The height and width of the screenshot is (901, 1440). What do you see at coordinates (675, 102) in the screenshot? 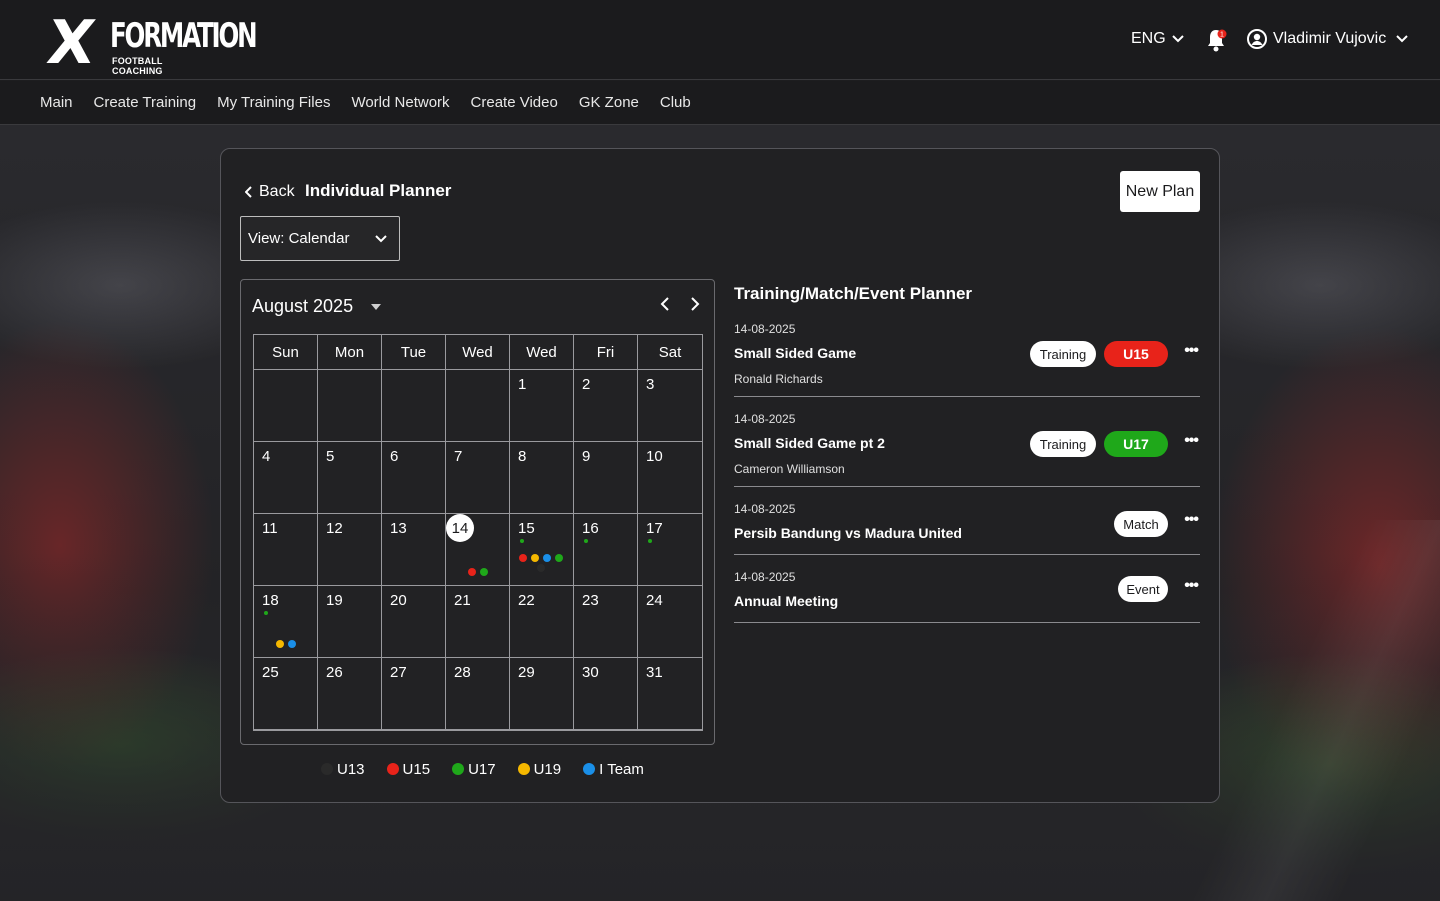
I see `nav-item-club: Club` at bounding box center [675, 102].